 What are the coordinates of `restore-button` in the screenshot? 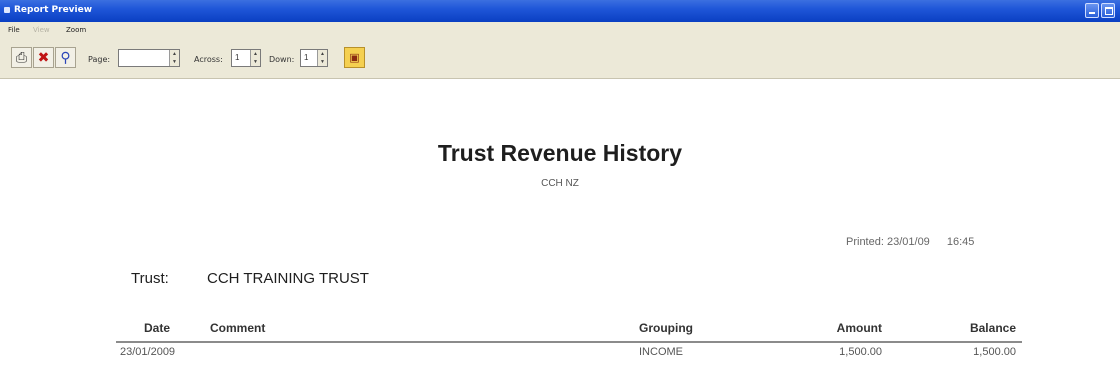 It's located at (1108, 10).